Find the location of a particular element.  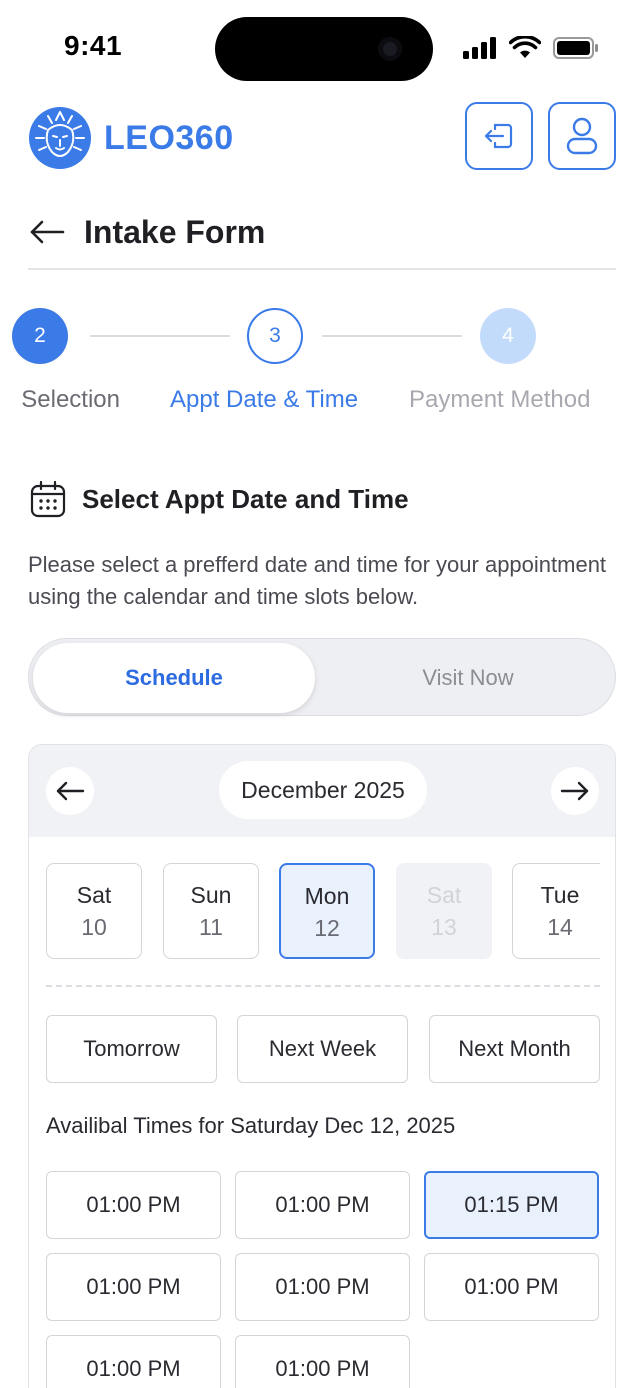

lion-logo-icon is located at coordinates (60, 138).